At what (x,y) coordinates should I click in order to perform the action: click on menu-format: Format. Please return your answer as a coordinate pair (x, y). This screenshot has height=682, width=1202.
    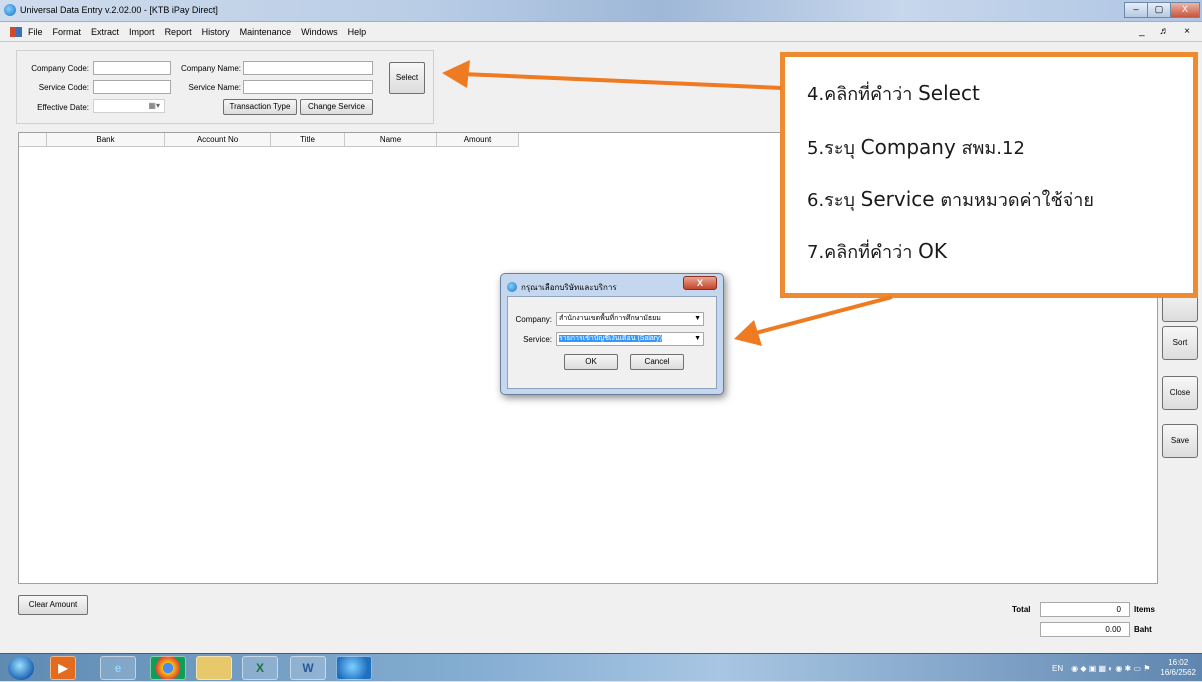
    Looking at the image, I should click on (67, 32).